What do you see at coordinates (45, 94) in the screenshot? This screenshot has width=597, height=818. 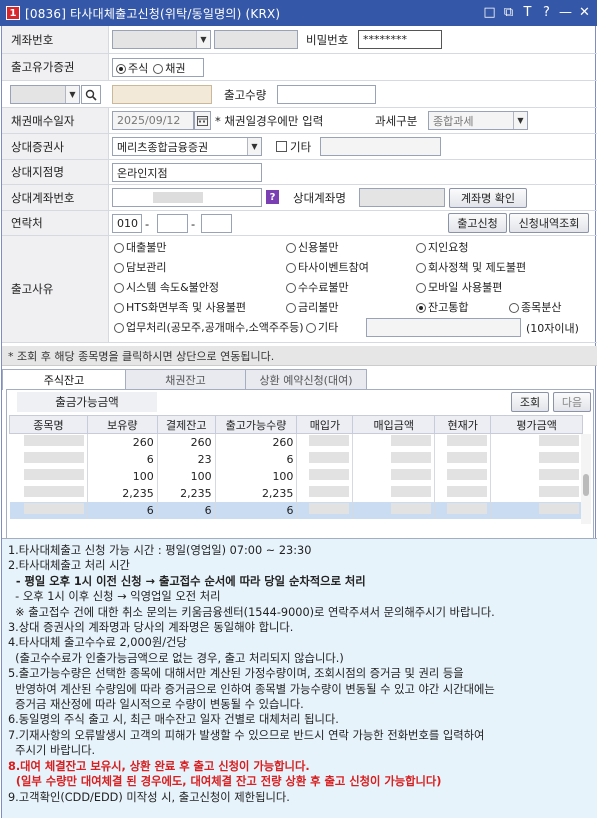 I see `stock-code-select: ▼` at bounding box center [45, 94].